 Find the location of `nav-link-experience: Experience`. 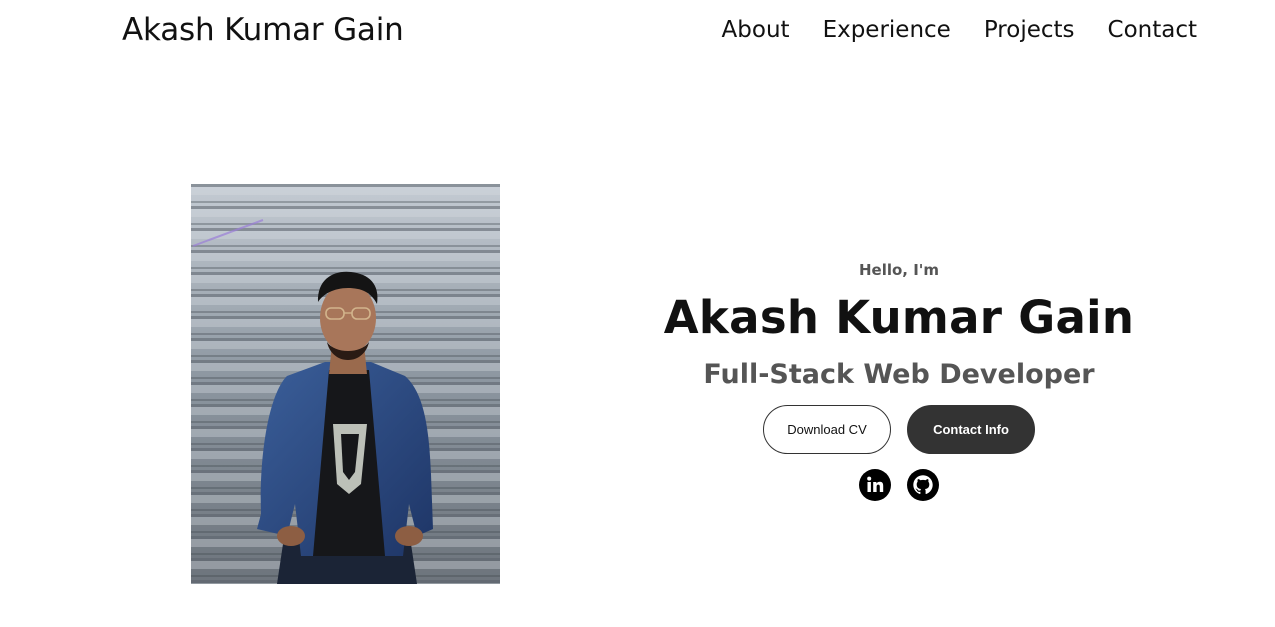

nav-link-experience: Experience is located at coordinates (887, 30).